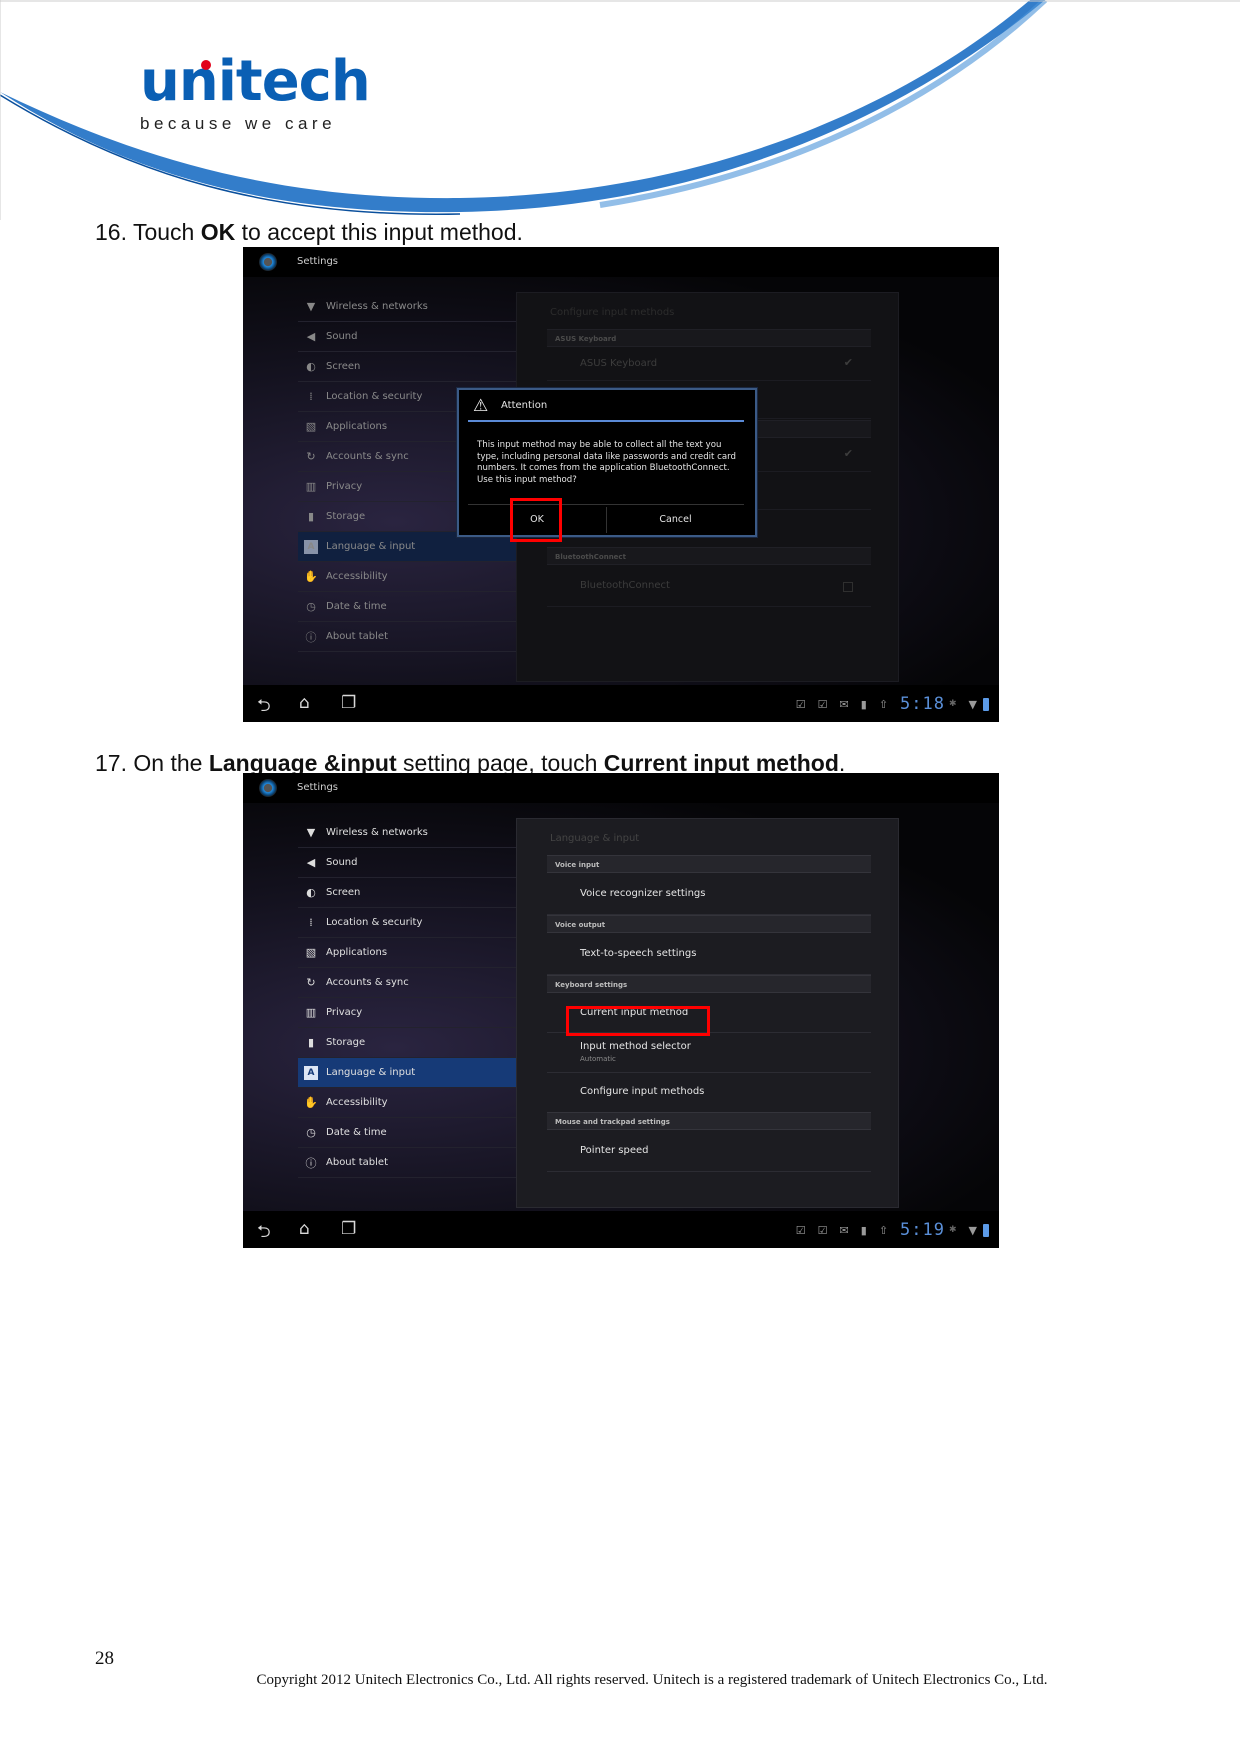  Describe the element at coordinates (844, 704) in the screenshot. I see `gmail-icon: ✉` at that location.